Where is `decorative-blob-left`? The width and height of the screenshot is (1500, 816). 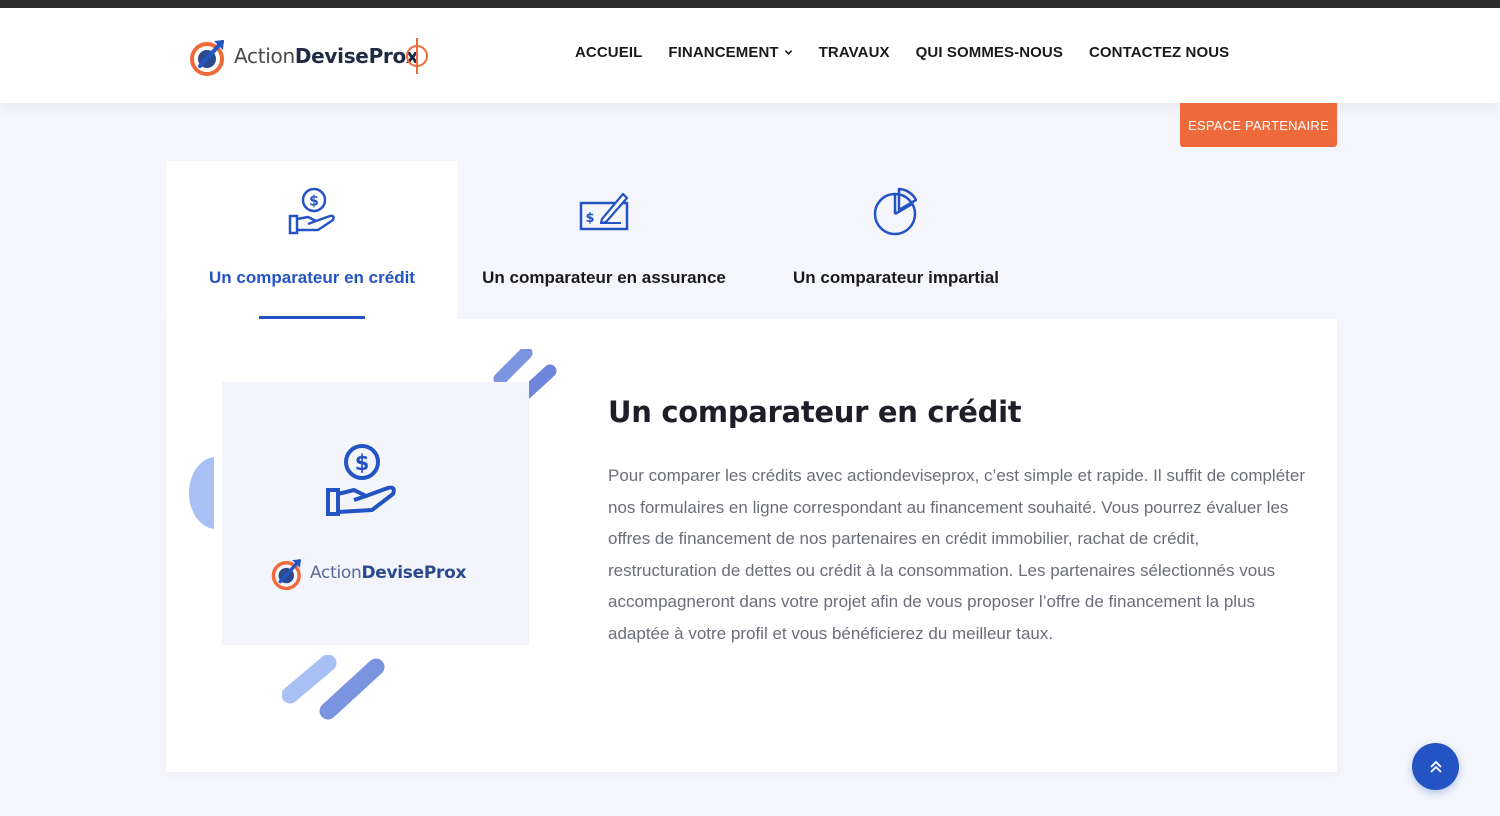
decorative-blob-left is located at coordinates (201, 493).